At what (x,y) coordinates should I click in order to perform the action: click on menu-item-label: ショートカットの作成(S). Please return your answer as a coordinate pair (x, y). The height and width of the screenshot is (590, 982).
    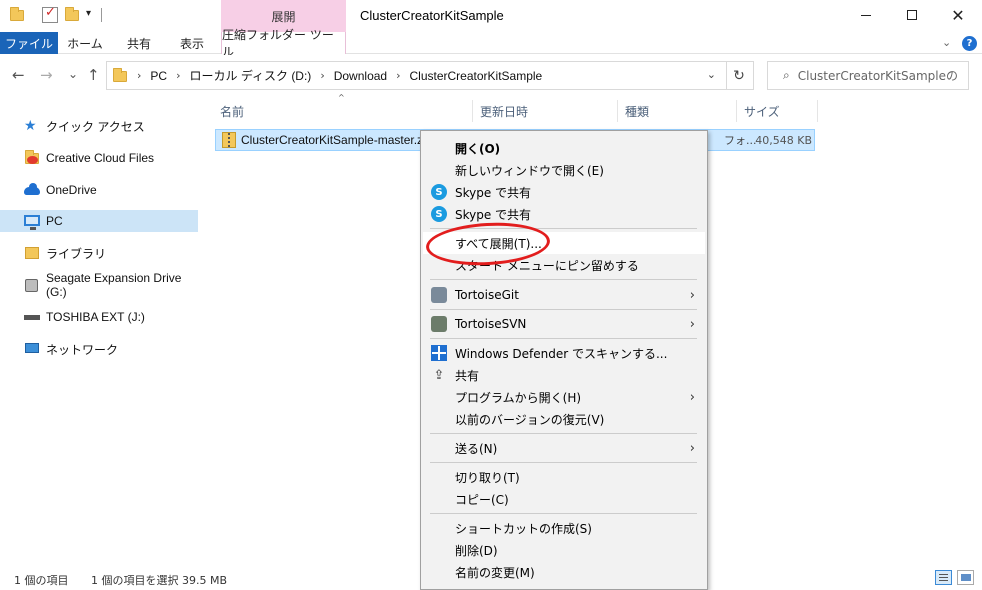
    Looking at the image, I should click on (523, 528).